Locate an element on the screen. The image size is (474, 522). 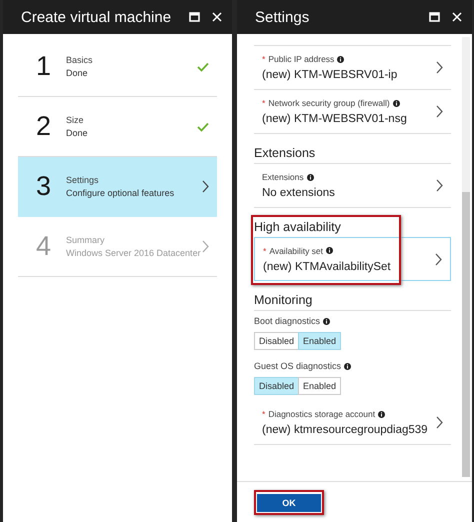
field-label: Public IP address is located at coordinates (301, 59).